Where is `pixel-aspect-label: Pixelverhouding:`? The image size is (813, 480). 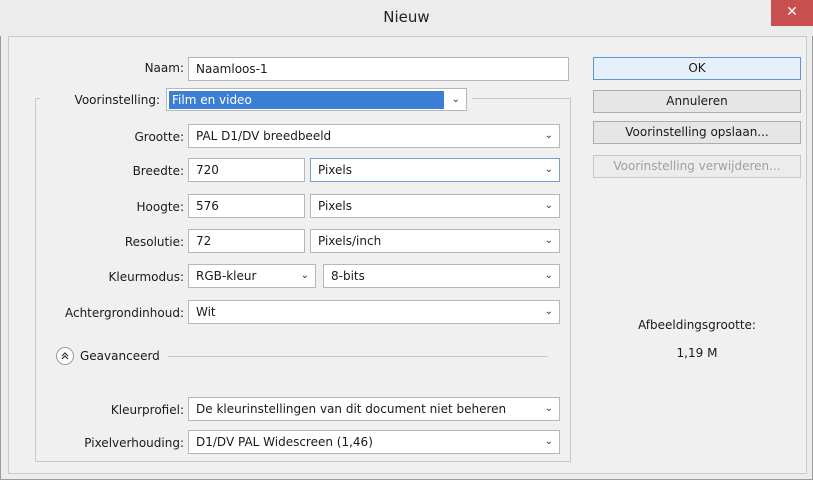 pixel-aspect-label: Pixelverhouding: is located at coordinates (134, 443).